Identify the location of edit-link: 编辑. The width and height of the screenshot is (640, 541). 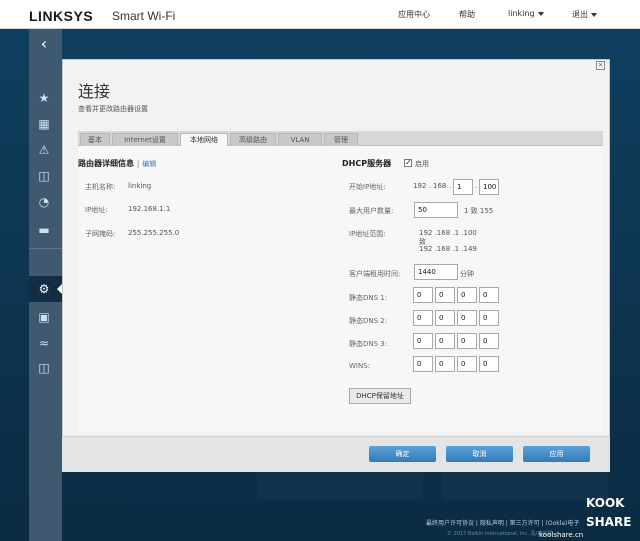
(149, 164).